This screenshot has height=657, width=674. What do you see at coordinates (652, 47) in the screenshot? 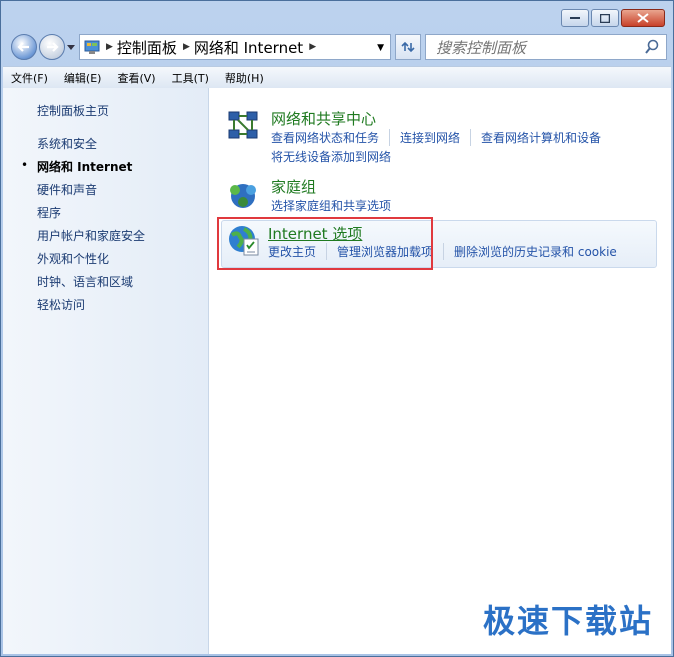
I see `search-icon` at bounding box center [652, 47].